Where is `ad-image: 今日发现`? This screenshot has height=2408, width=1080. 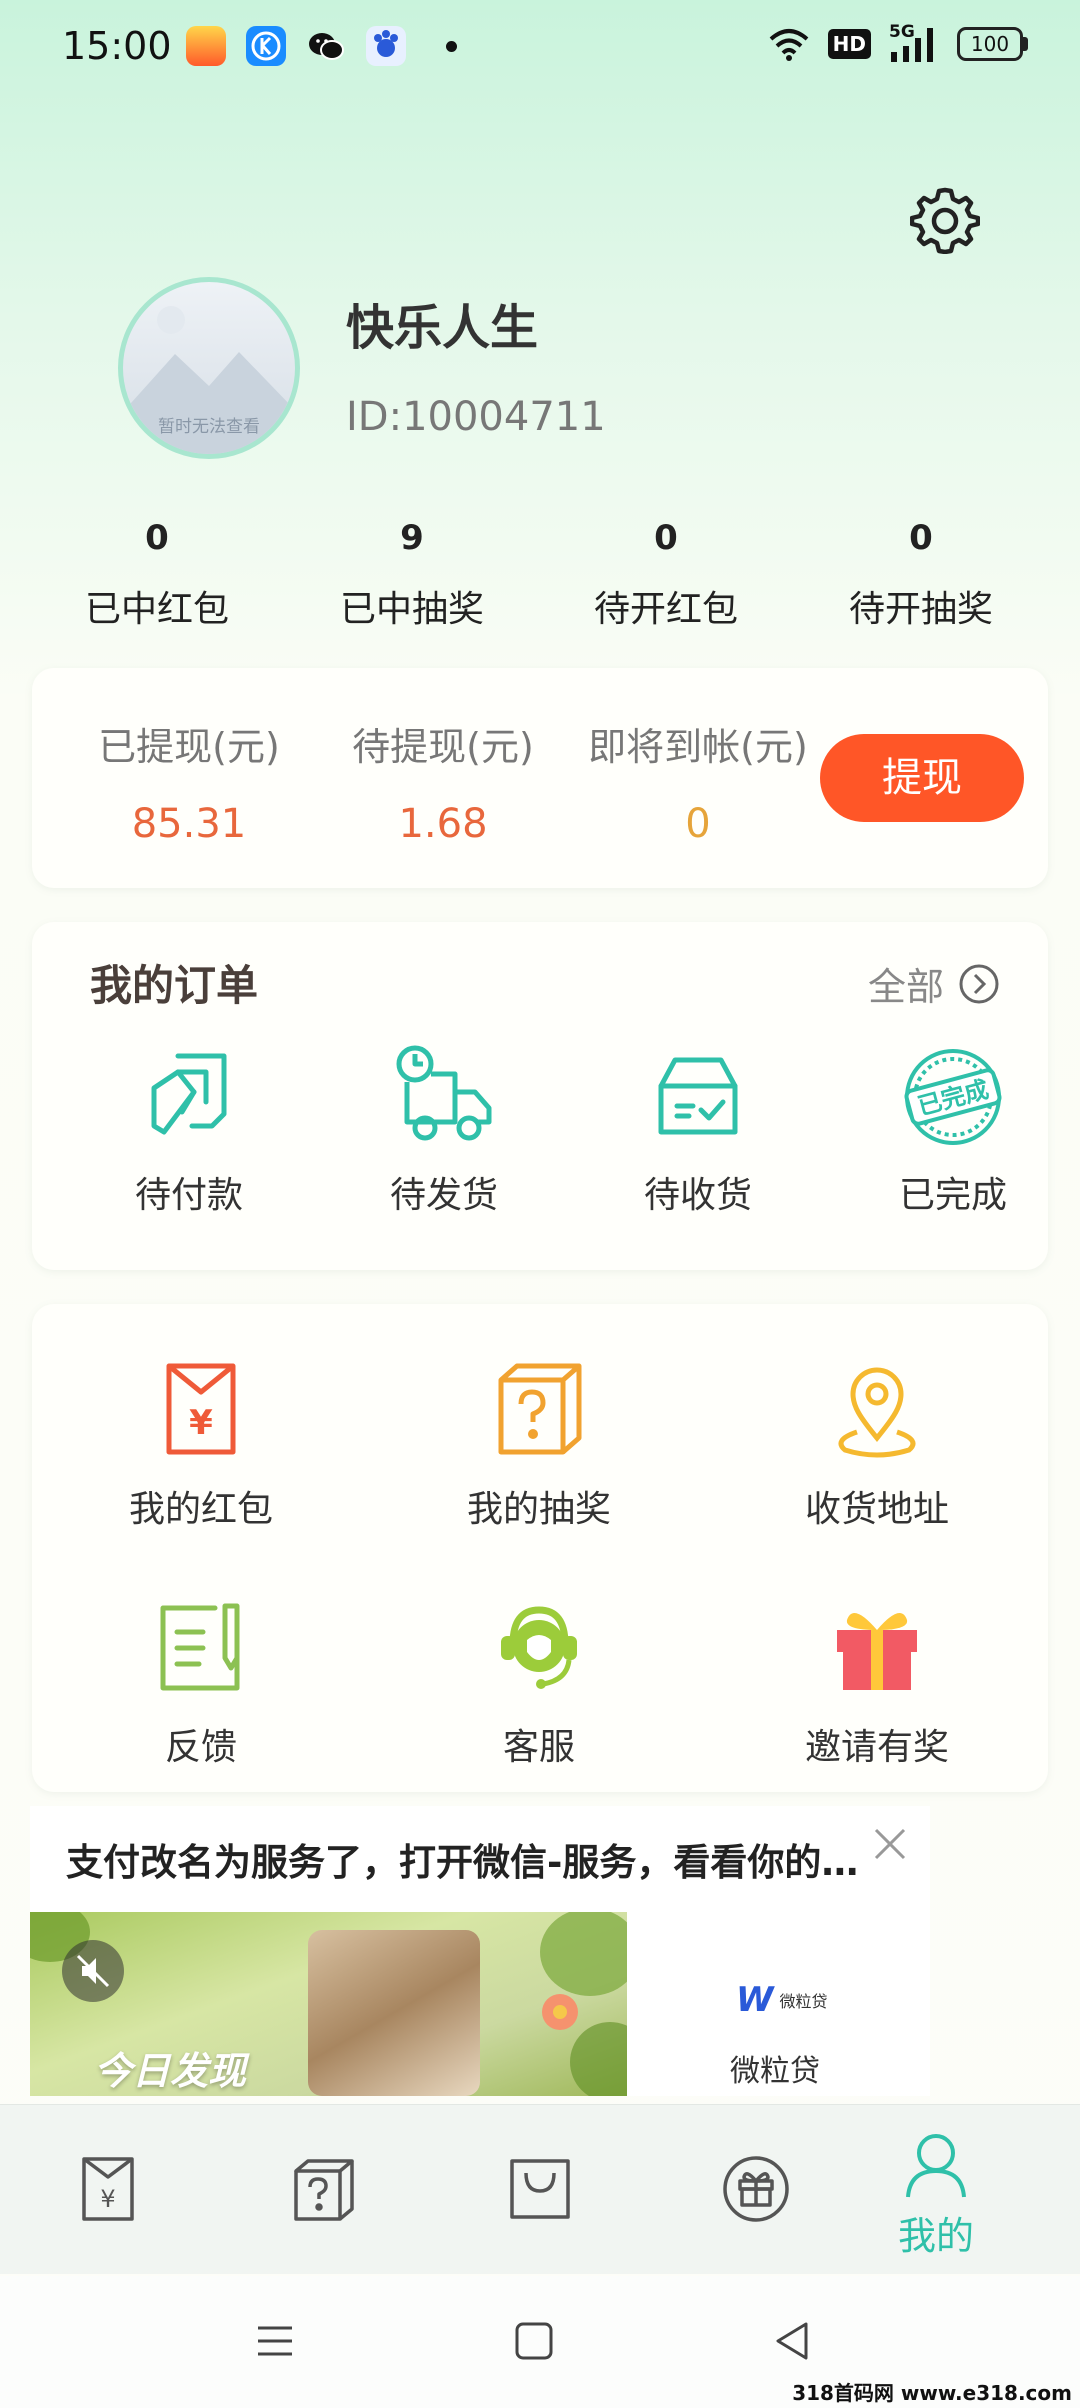 ad-image: 今日发现 is located at coordinates (328, 2004).